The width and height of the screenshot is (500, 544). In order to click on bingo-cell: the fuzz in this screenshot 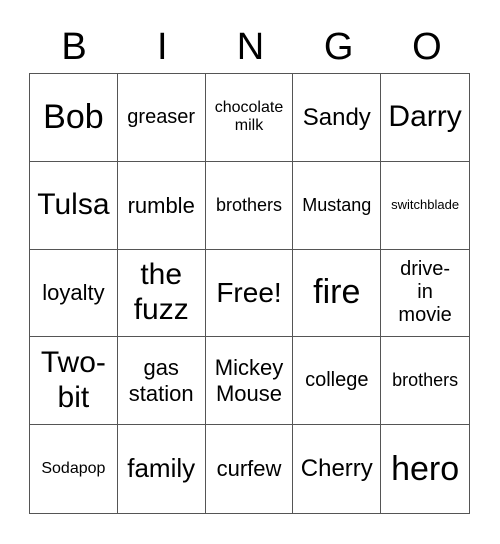, I will do `click(161, 293)`.